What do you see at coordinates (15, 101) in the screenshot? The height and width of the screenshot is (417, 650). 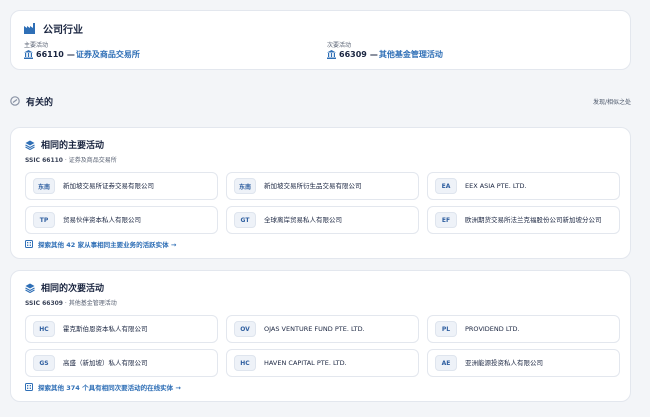 I see `link-icon` at bounding box center [15, 101].